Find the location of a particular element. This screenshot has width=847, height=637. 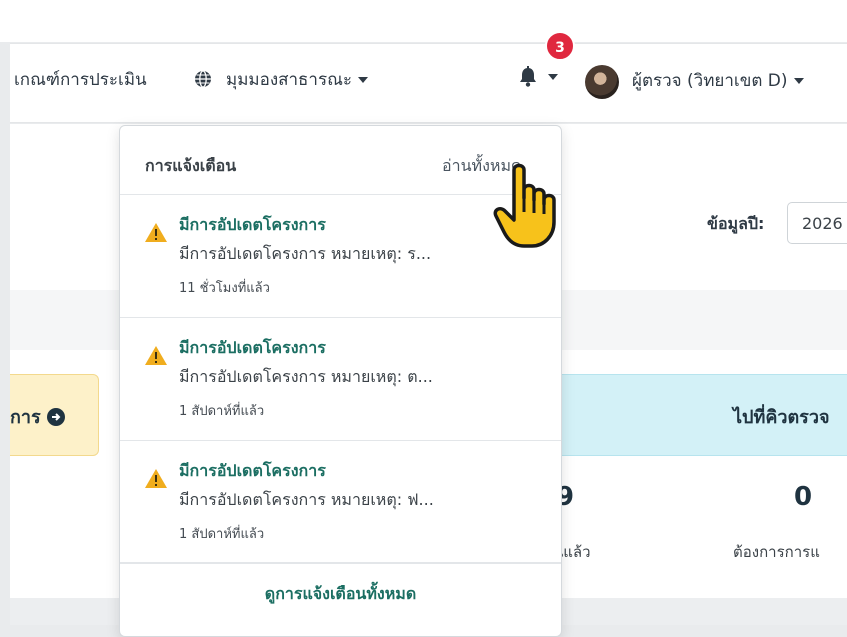

user-name: ผู้ตรวจ (วิทยาเขต D) is located at coordinates (710, 81).